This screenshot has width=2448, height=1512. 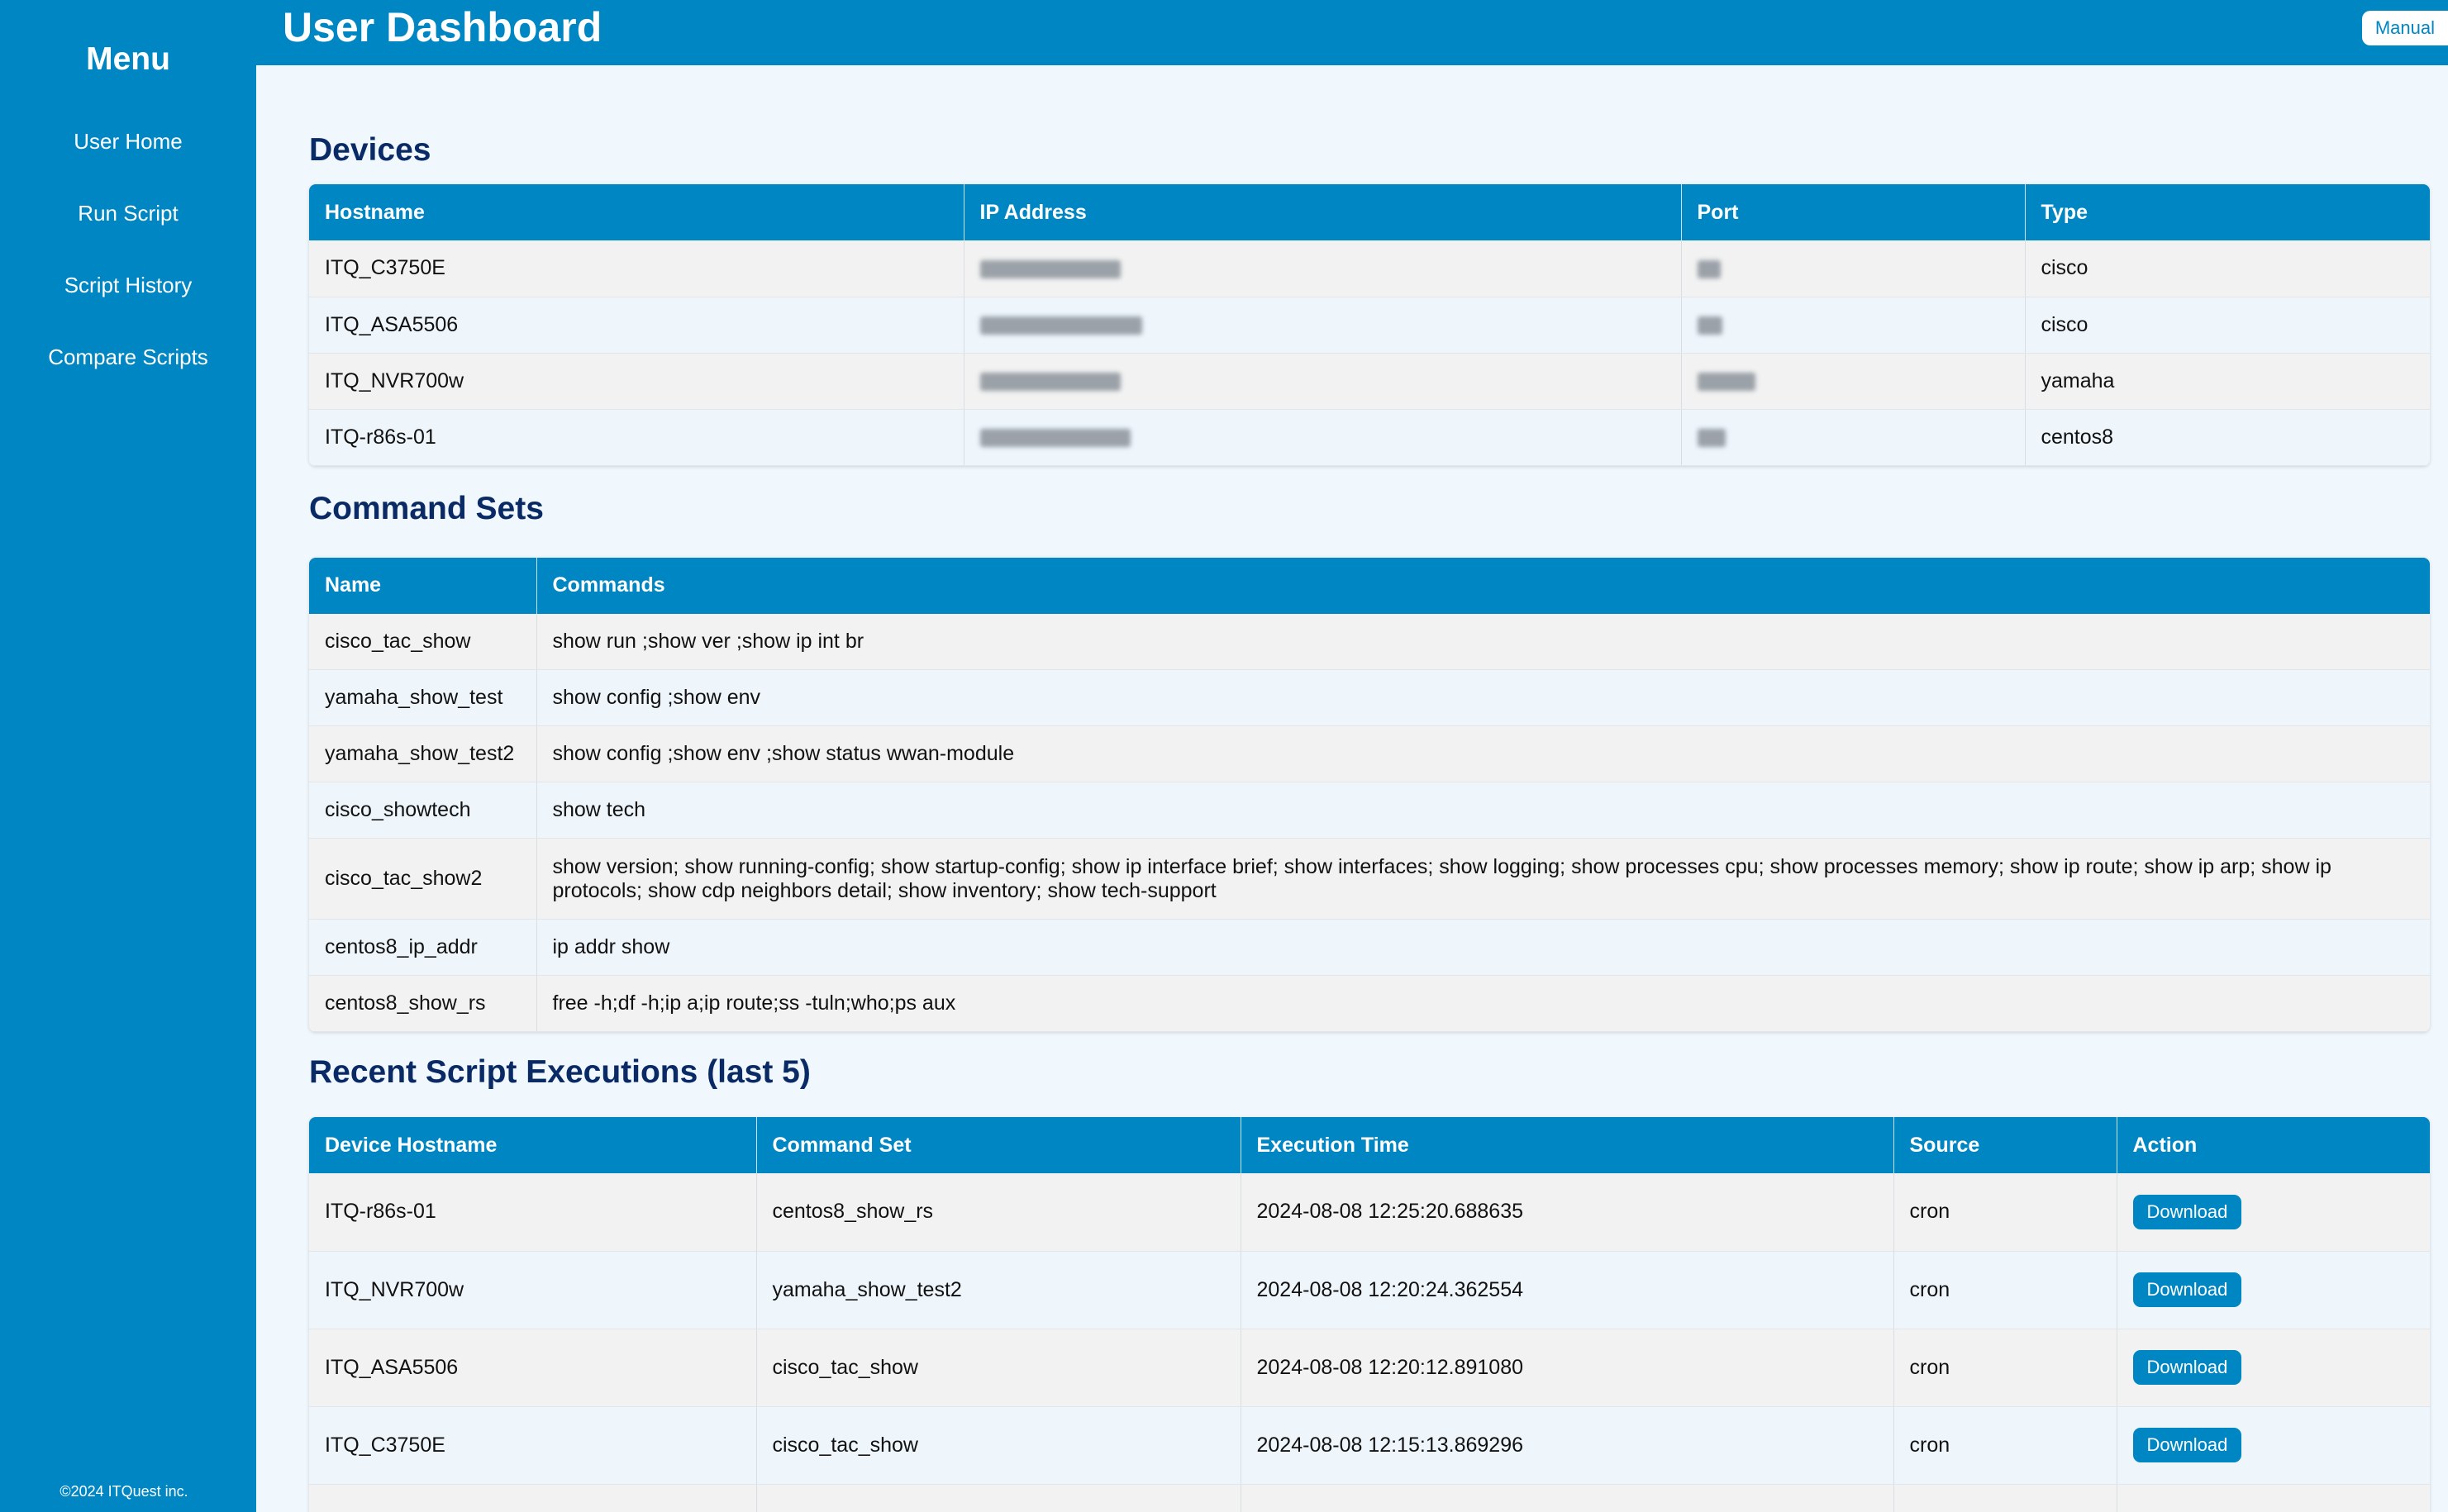 I want to click on devices-section-title: Devices, so click(x=370, y=150).